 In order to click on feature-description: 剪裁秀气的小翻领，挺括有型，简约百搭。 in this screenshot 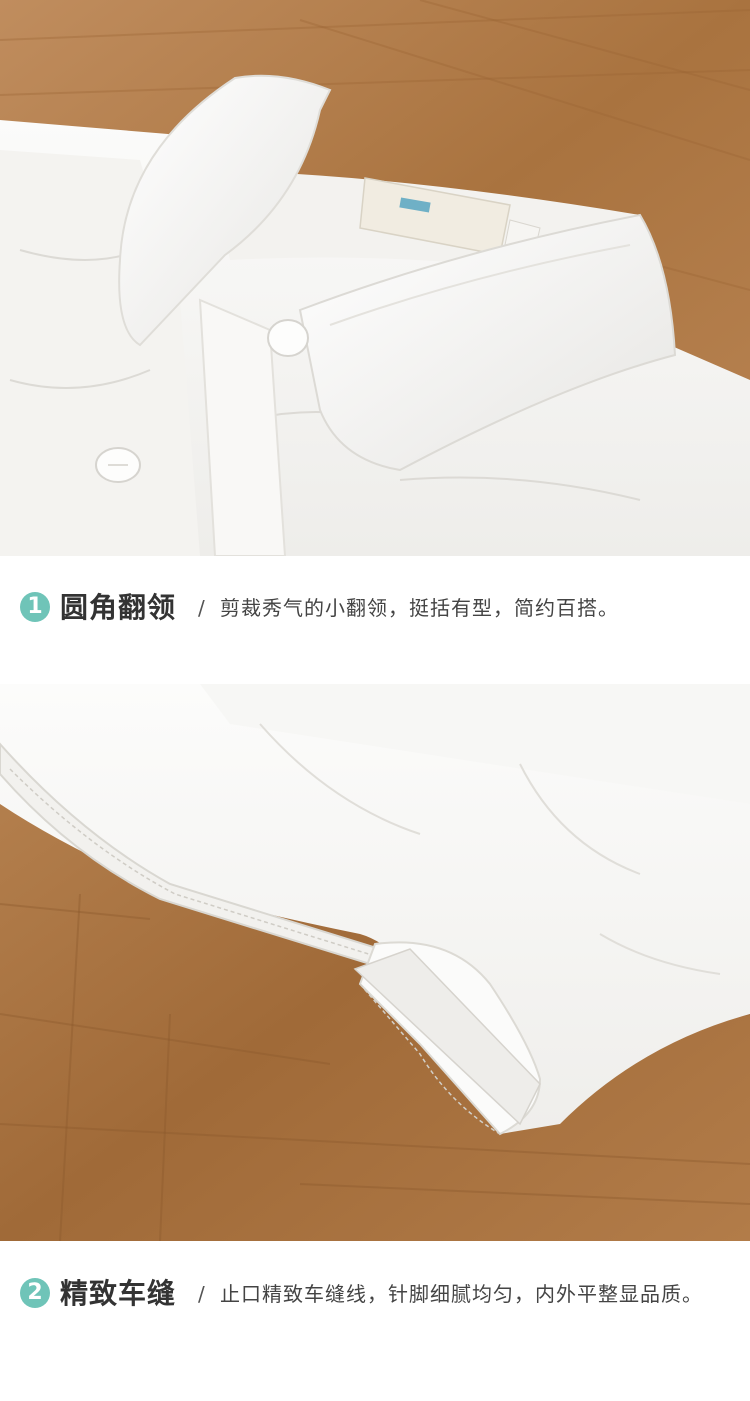, I will do `click(419, 608)`.